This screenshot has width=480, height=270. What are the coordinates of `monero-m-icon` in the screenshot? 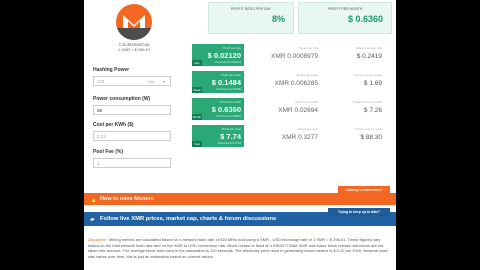 It's located at (134, 27).